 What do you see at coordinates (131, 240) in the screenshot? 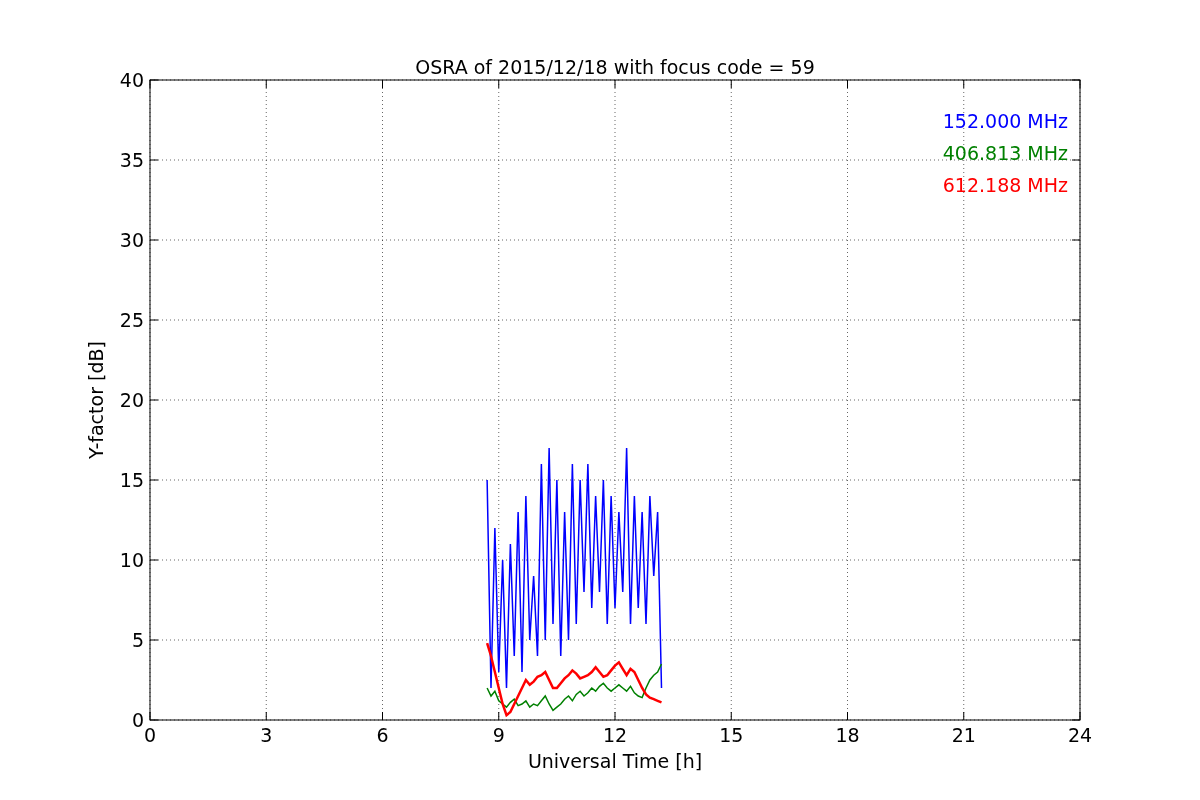
I see `tick-label: 30` at bounding box center [131, 240].